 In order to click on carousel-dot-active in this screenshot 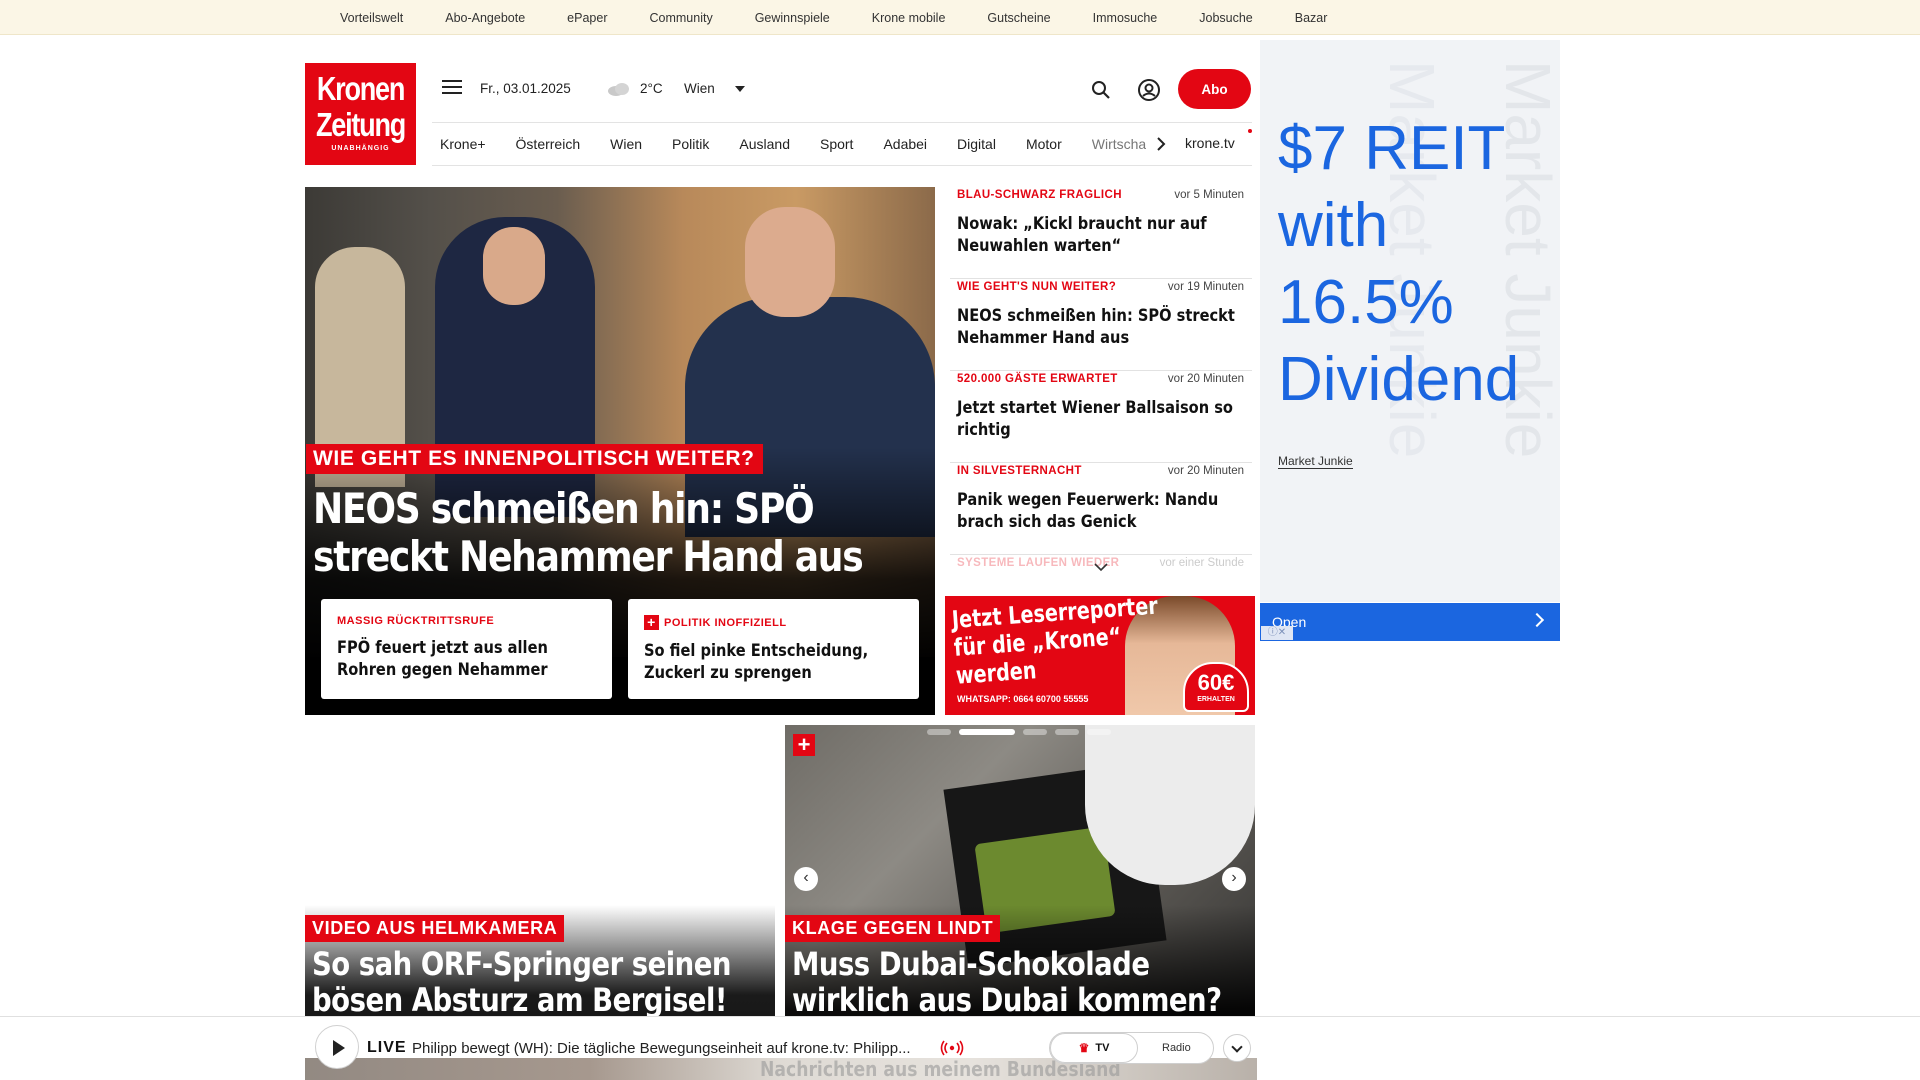, I will do `click(987, 732)`.